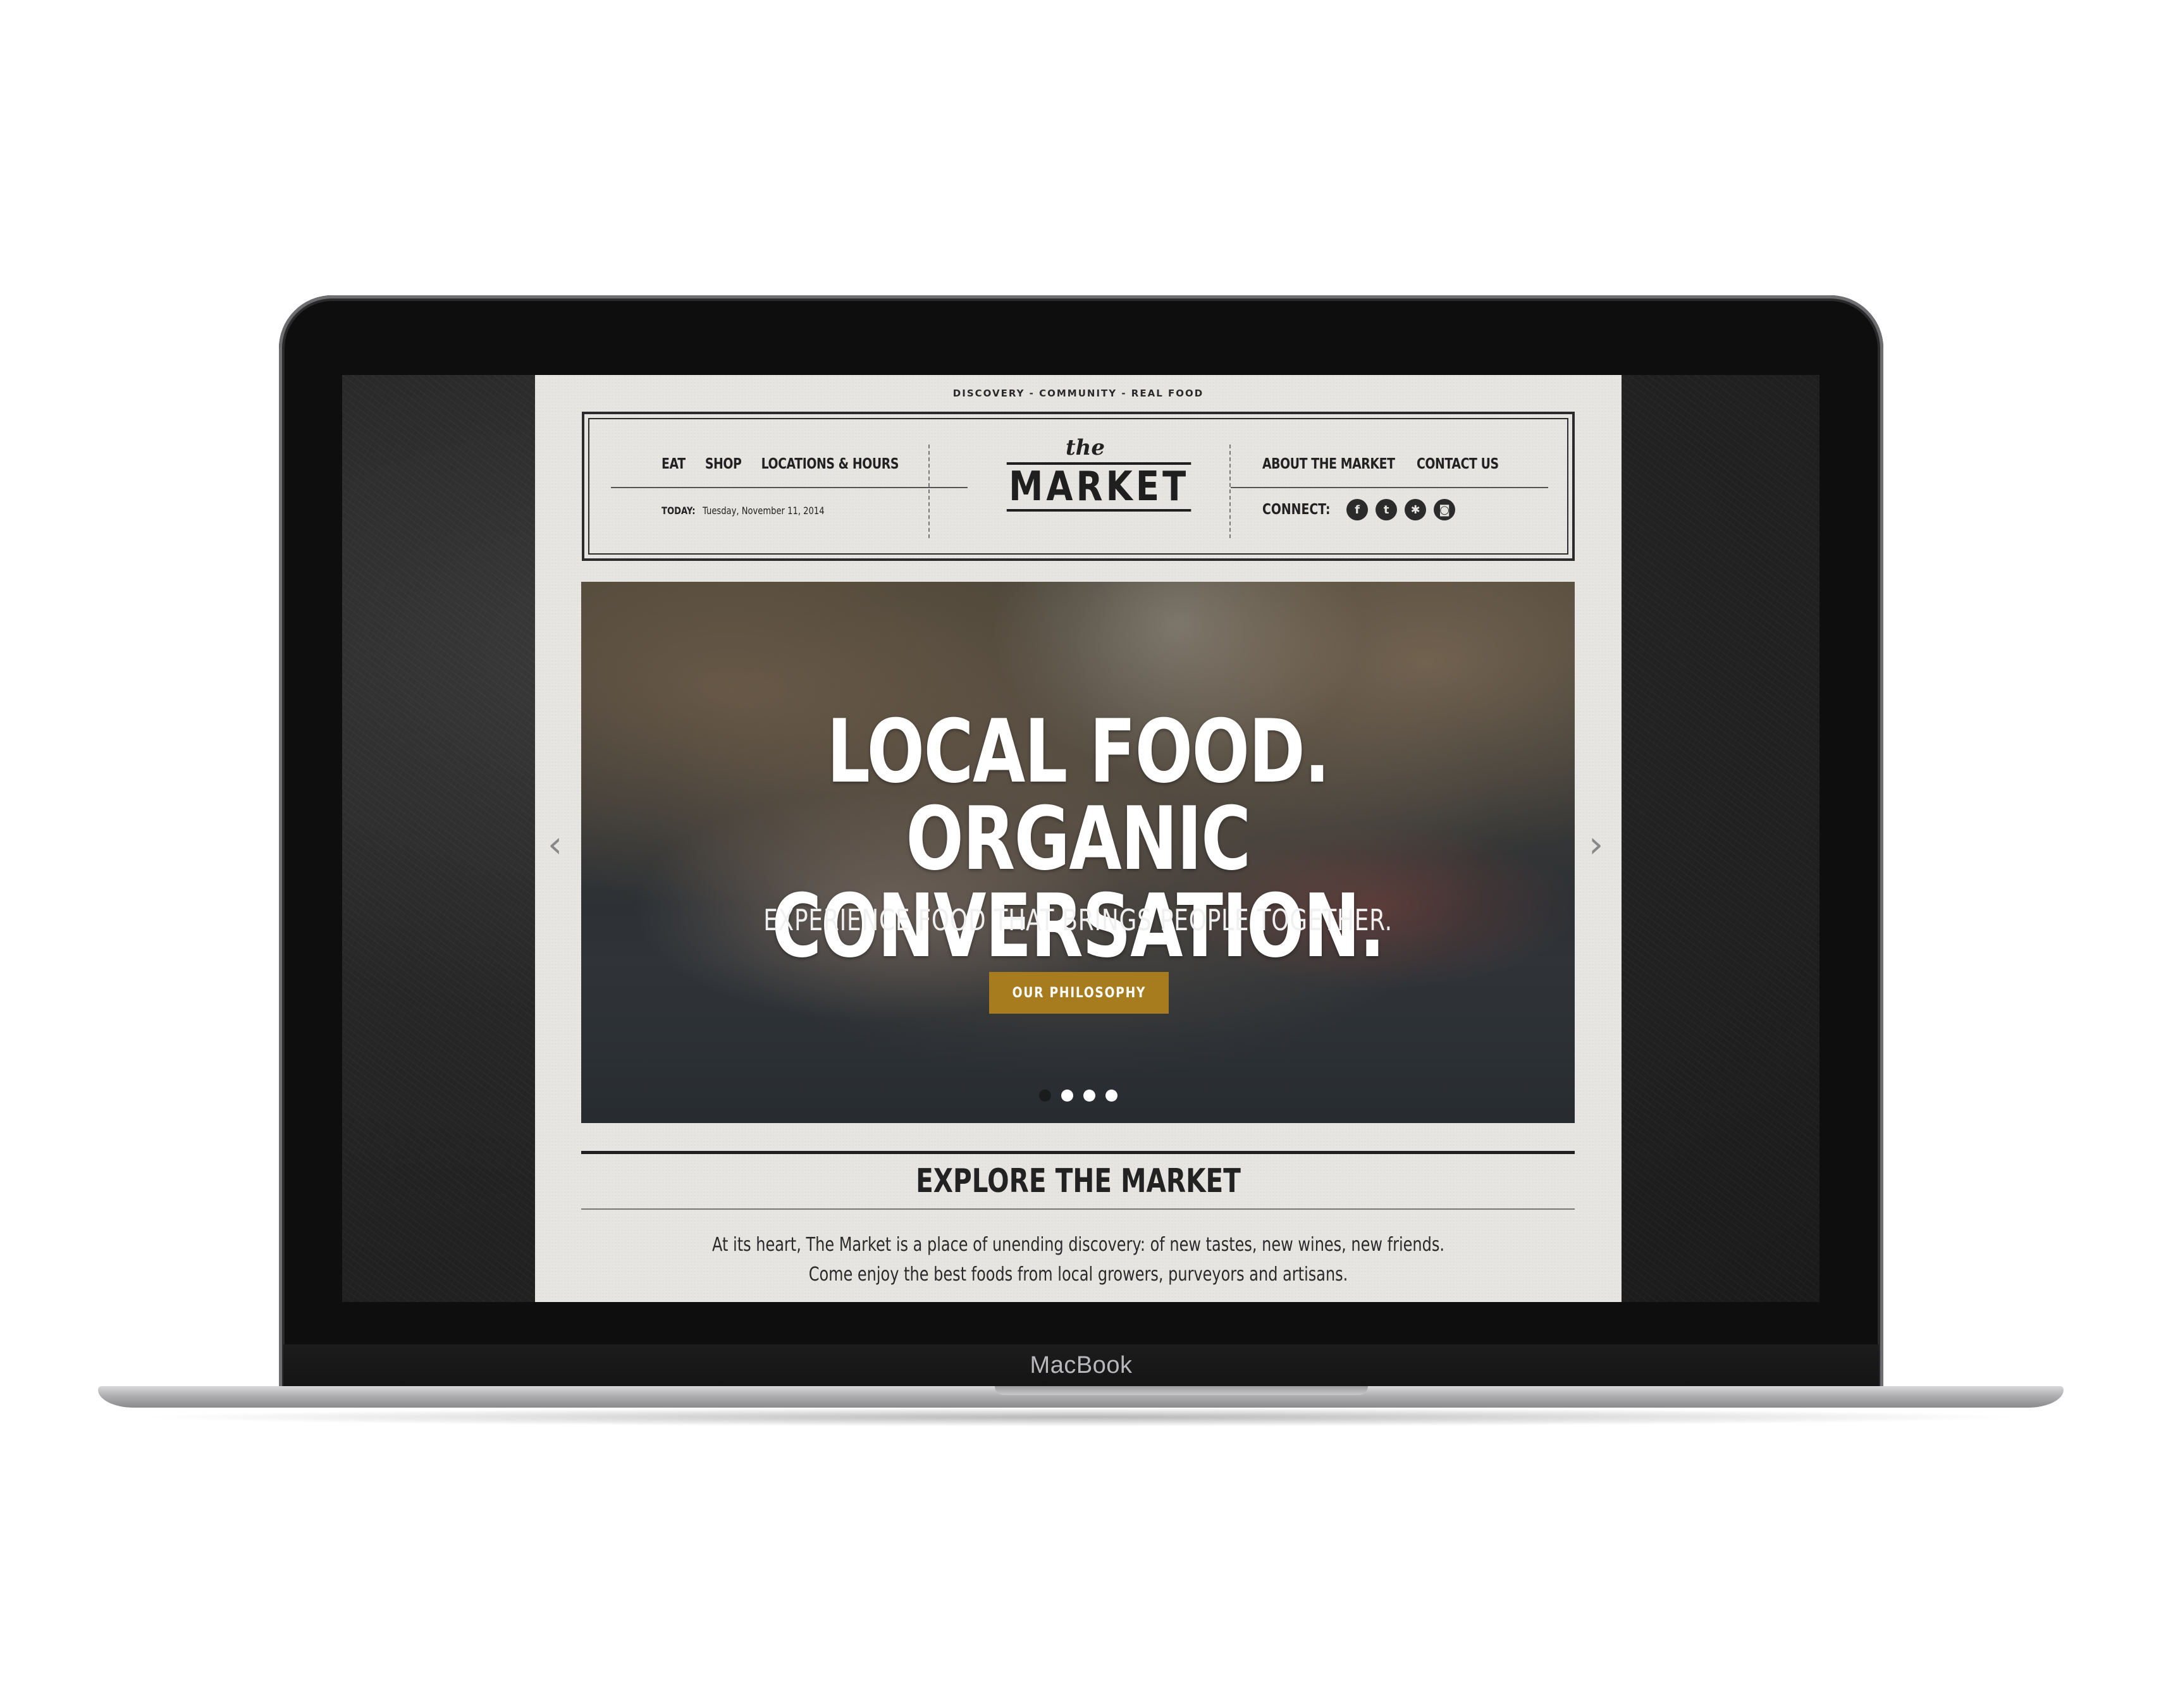  What do you see at coordinates (1445, 509) in the screenshot?
I see `instagram-icon: ◙` at bounding box center [1445, 509].